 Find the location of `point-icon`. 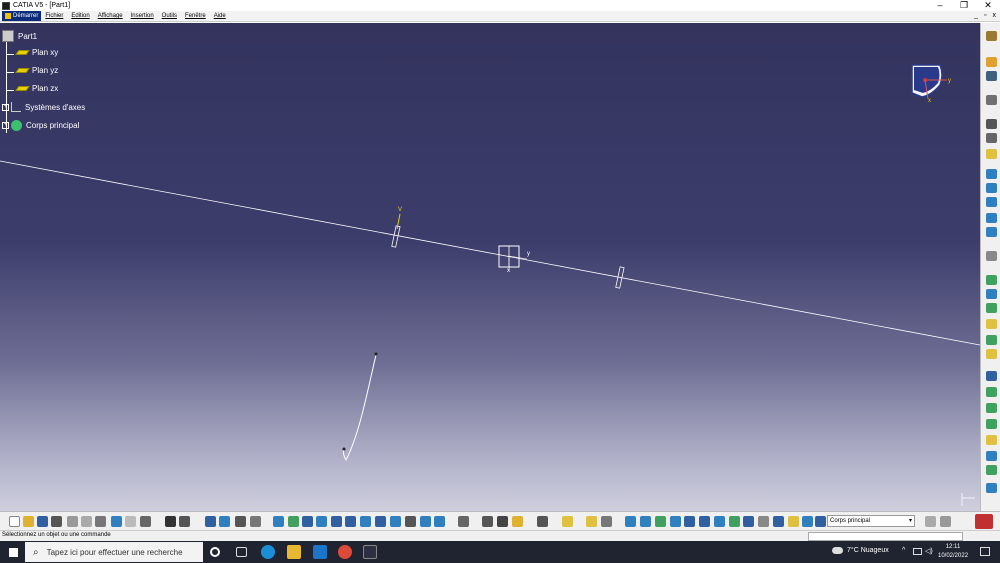

point-icon is located at coordinates (991, 124).